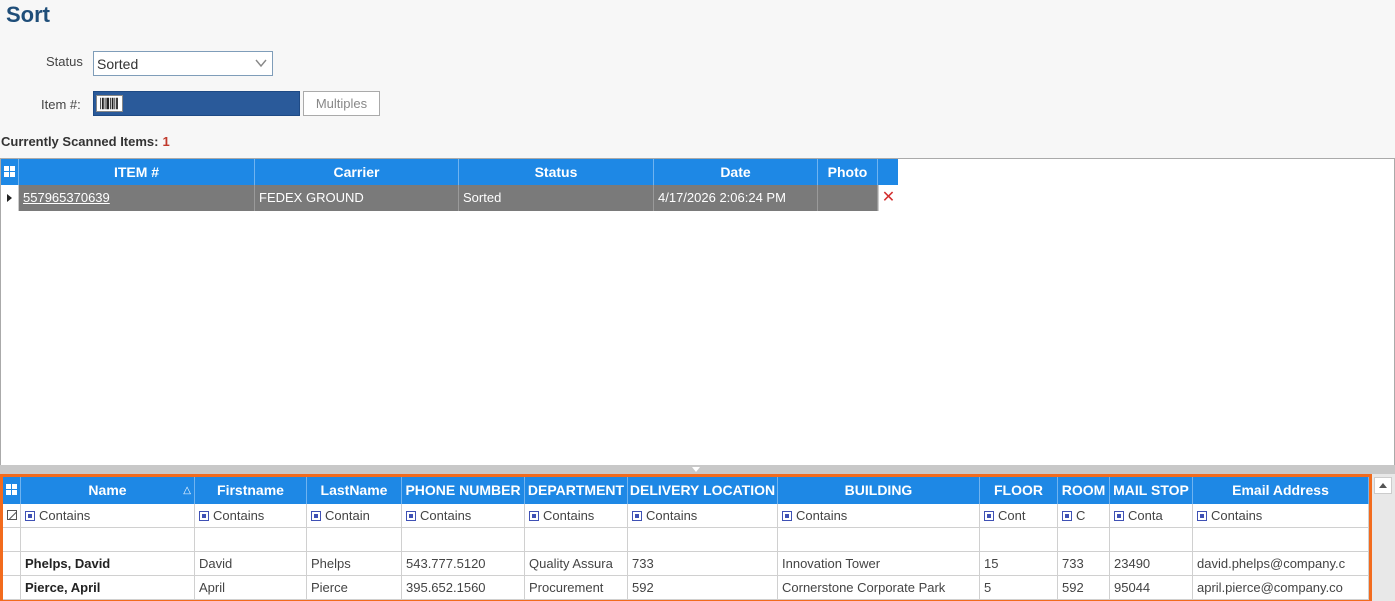  Describe the element at coordinates (354, 490) in the screenshot. I see `column-header-lastname: LastName` at that location.